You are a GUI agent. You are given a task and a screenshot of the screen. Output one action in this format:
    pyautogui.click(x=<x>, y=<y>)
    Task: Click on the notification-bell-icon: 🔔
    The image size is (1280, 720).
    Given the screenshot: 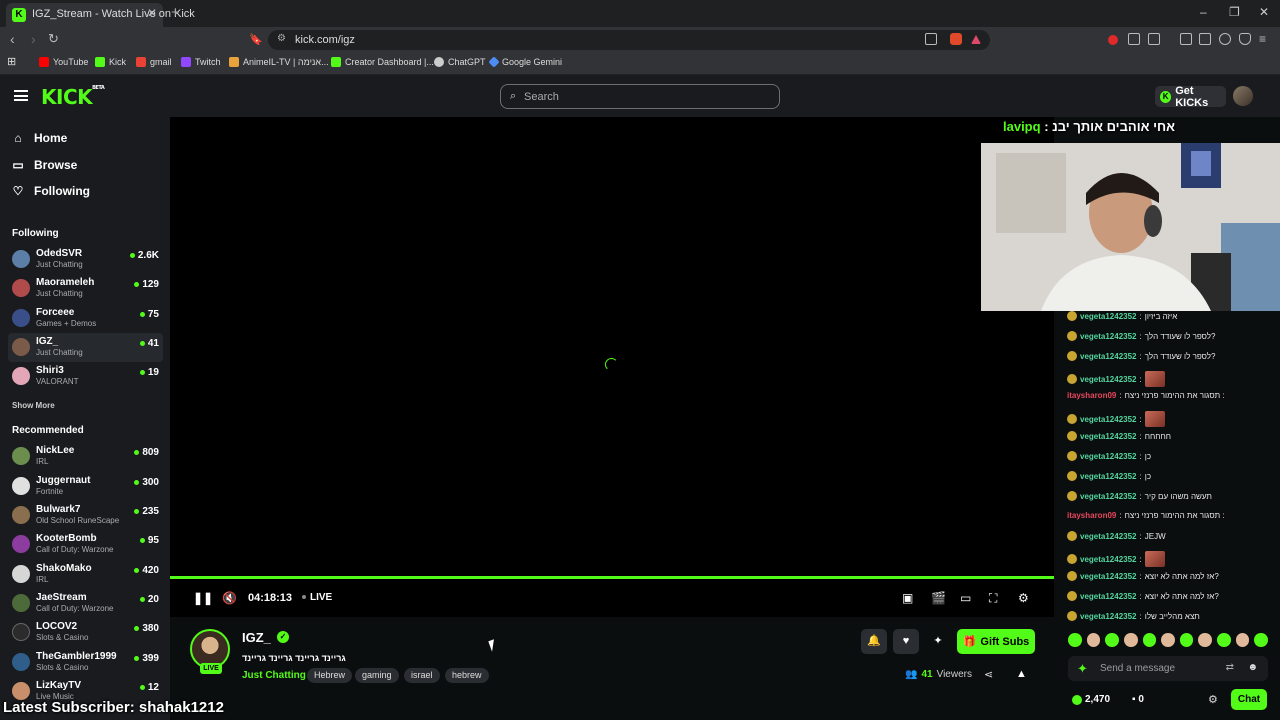 What is the action you would take?
    pyautogui.click(x=874, y=641)
    